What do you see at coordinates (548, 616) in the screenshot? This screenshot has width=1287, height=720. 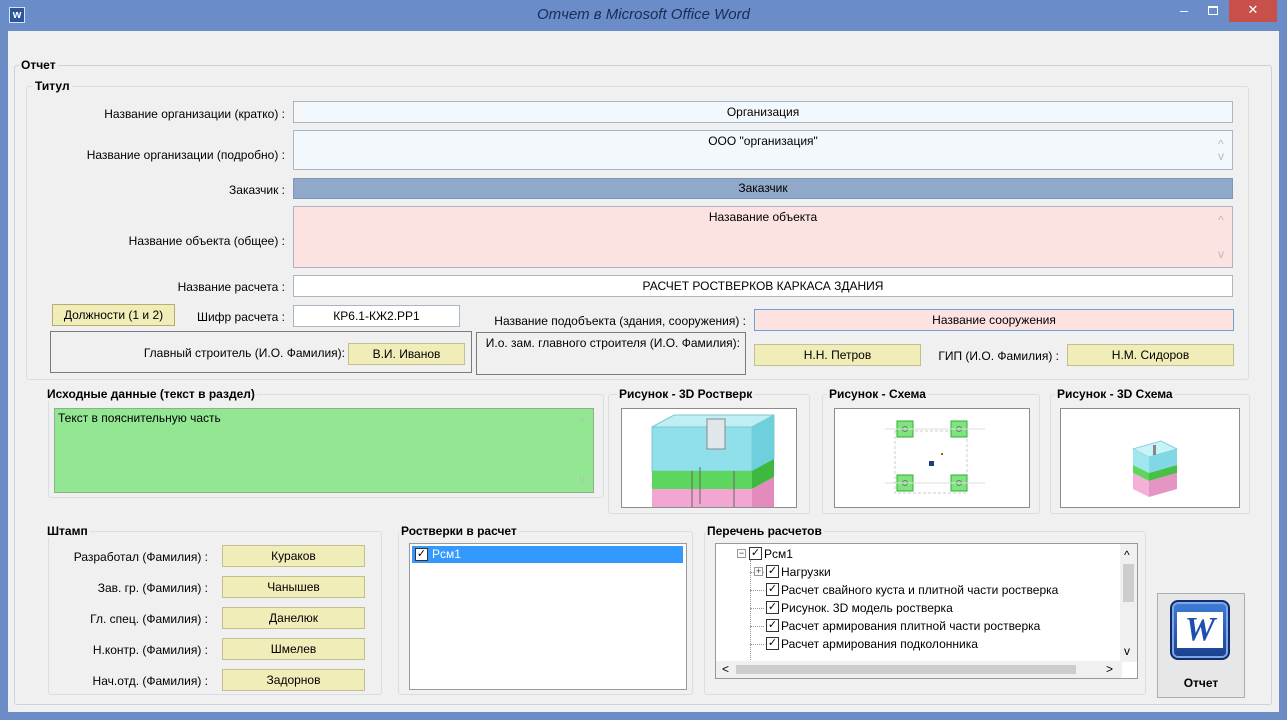 I see `grillages-listbox: ✓ Рсм1` at bounding box center [548, 616].